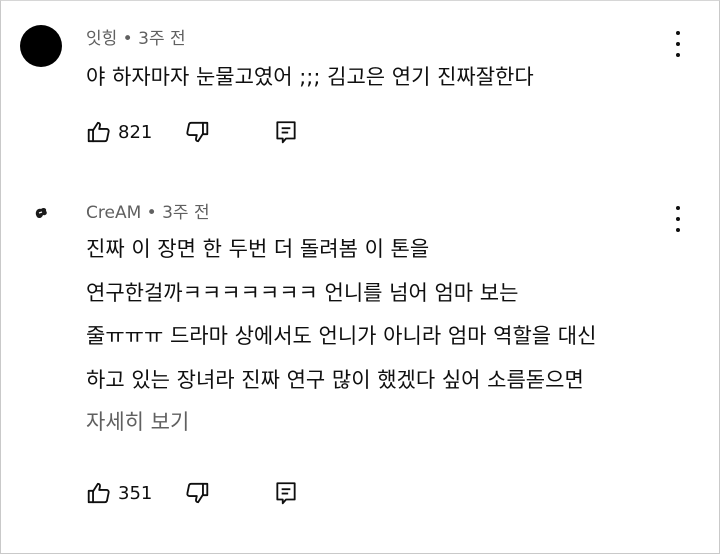  I want to click on like-button: 821, so click(119, 132).